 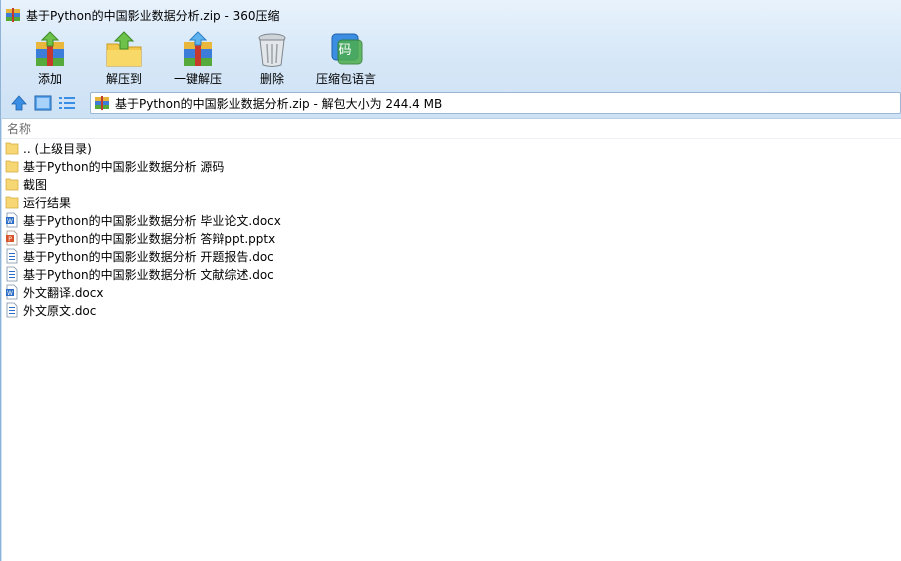 What do you see at coordinates (495, 103) in the screenshot?
I see `path-field: 基于Python的中国影业数据分析.zip - 解包大小为 244.4 MB` at bounding box center [495, 103].